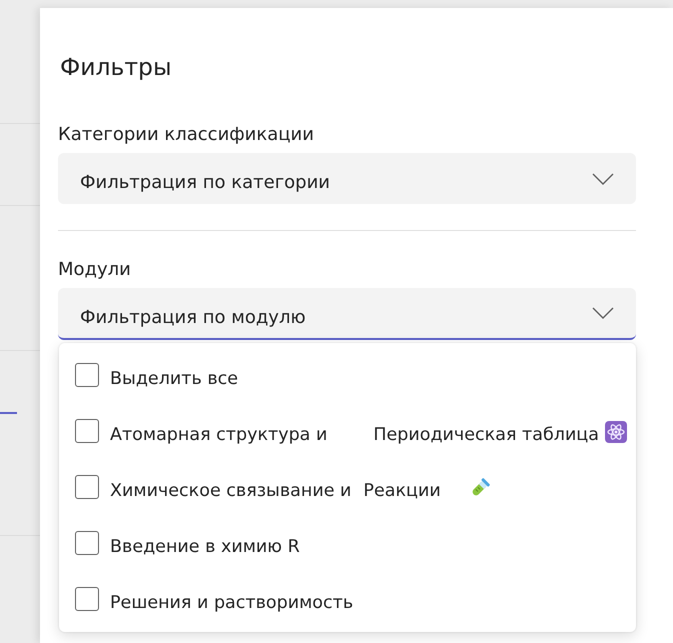 The image size is (673, 643). Describe the element at coordinates (231, 491) in the screenshot. I see `option-label: Химическое связывание и` at that location.